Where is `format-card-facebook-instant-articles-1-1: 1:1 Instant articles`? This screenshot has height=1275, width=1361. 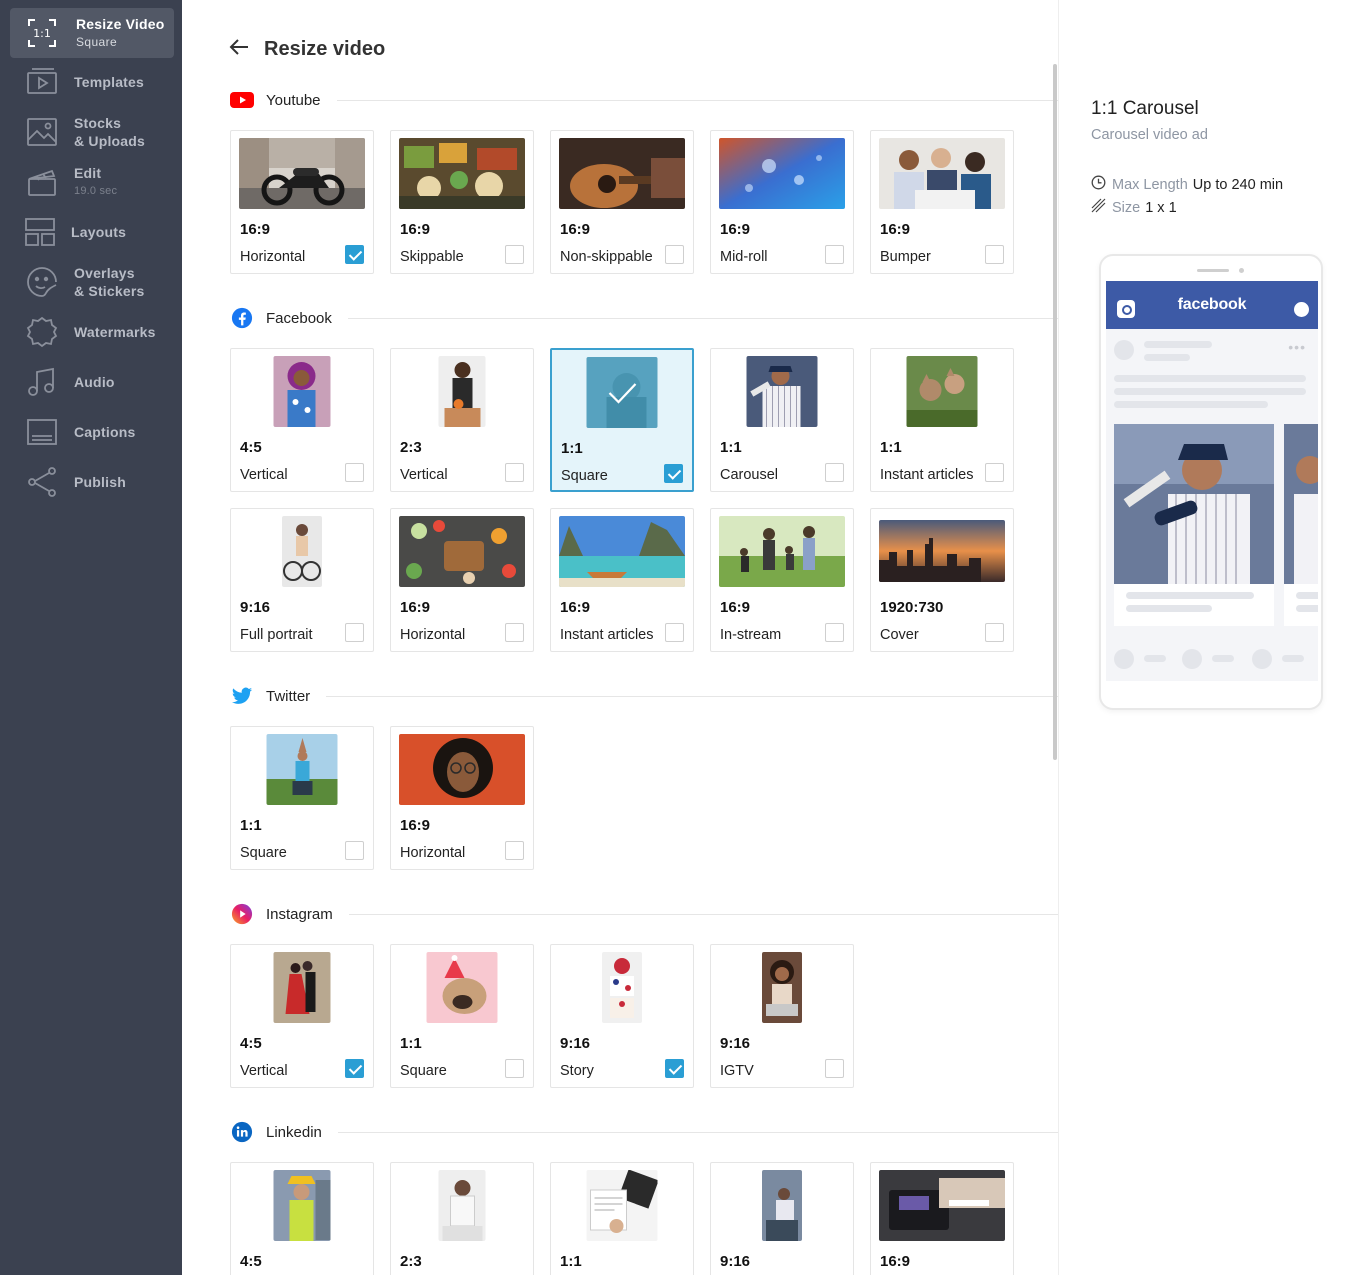 format-card-facebook-instant-articles-1-1: 1:1 Instant articles is located at coordinates (942, 420).